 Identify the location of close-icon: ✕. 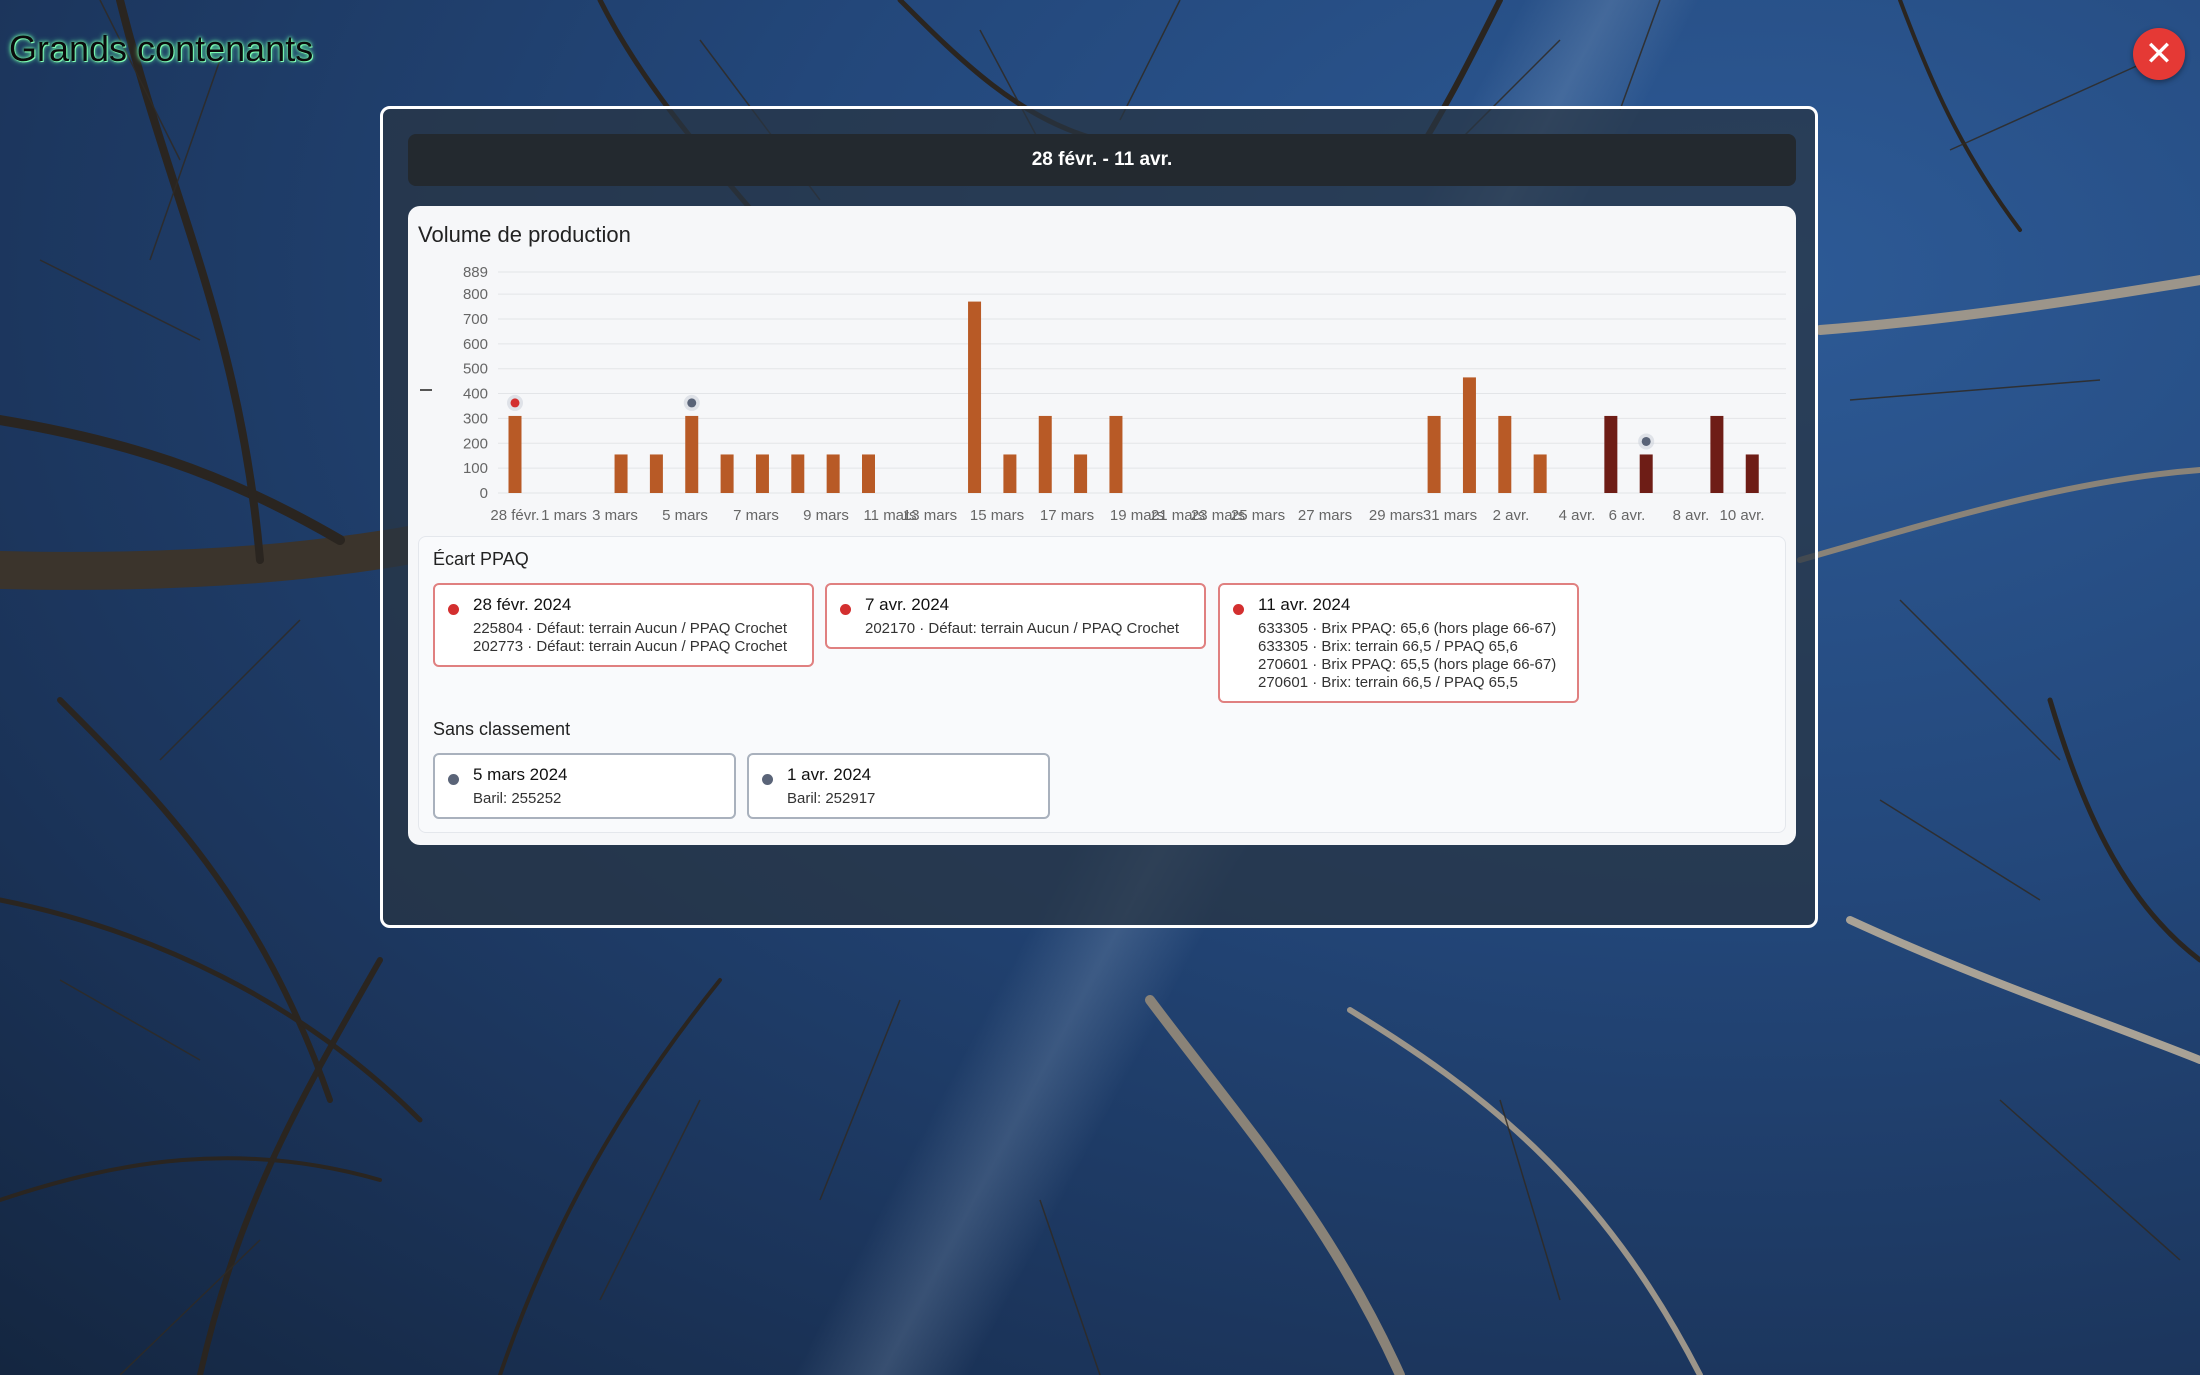
(2159, 54).